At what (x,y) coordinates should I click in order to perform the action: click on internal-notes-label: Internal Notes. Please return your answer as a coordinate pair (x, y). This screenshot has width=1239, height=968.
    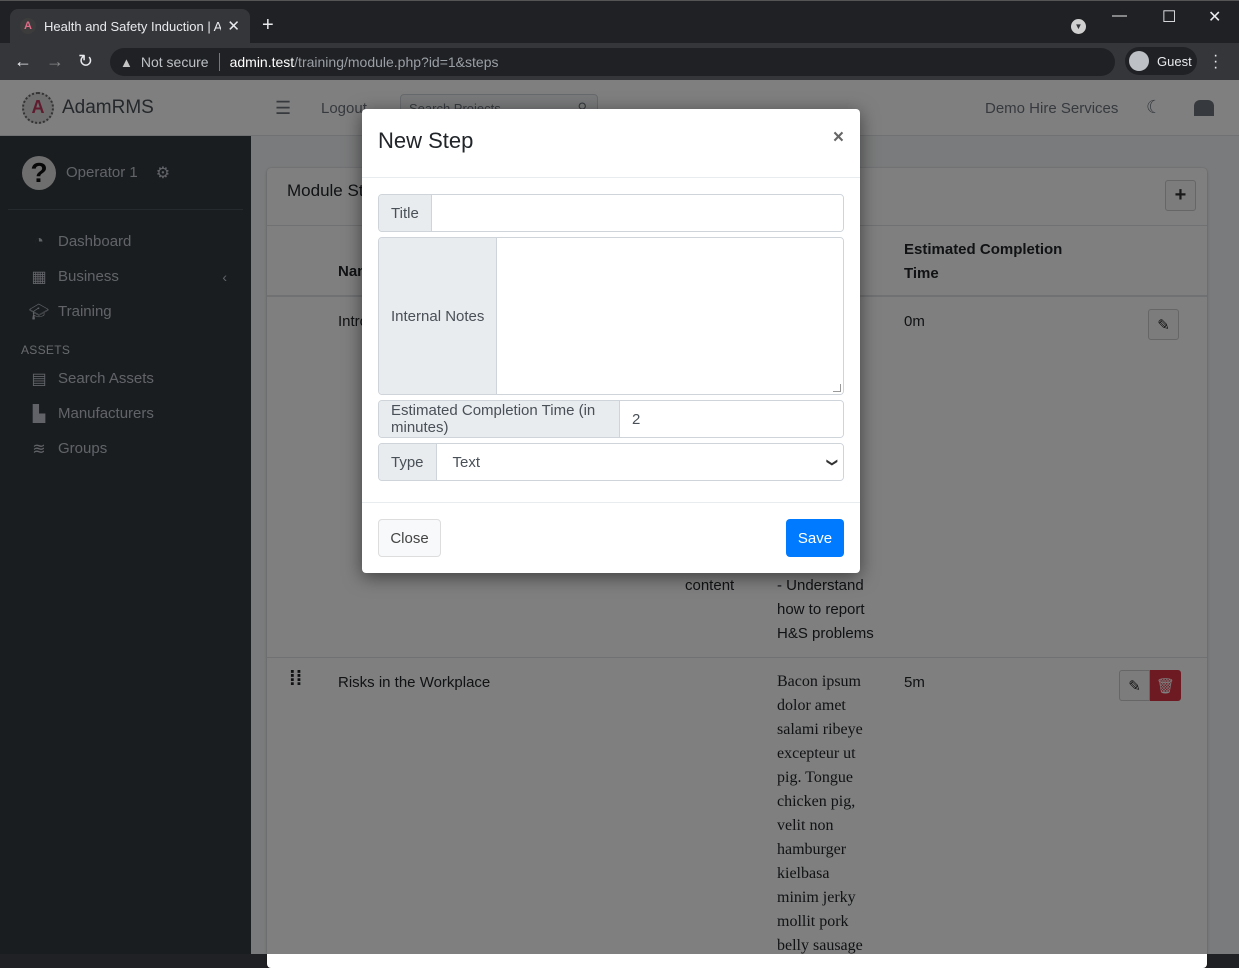
    Looking at the image, I should click on (438, 316).